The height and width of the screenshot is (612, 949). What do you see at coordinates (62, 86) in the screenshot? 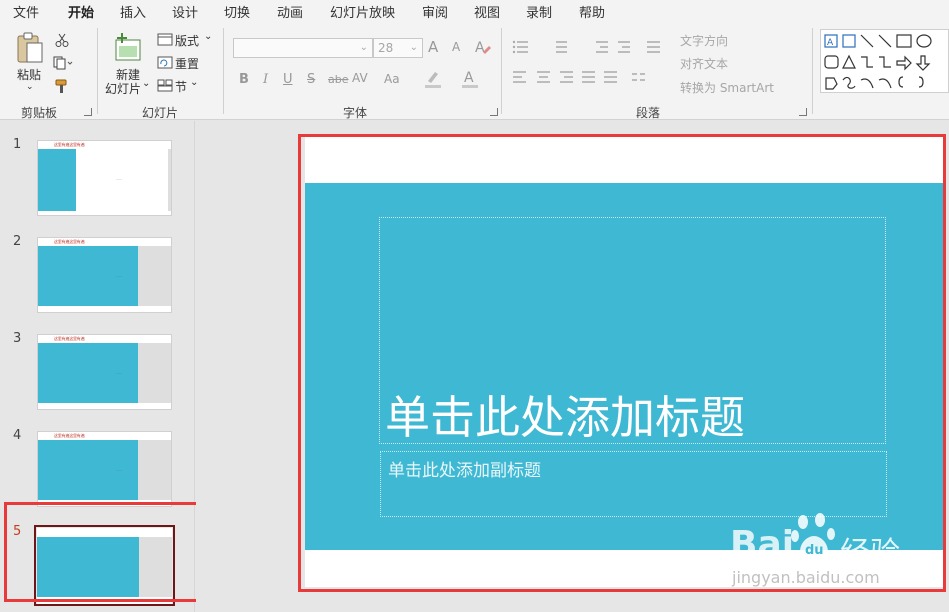
I see `format-painter-icon` at bounding box center [62, 86].